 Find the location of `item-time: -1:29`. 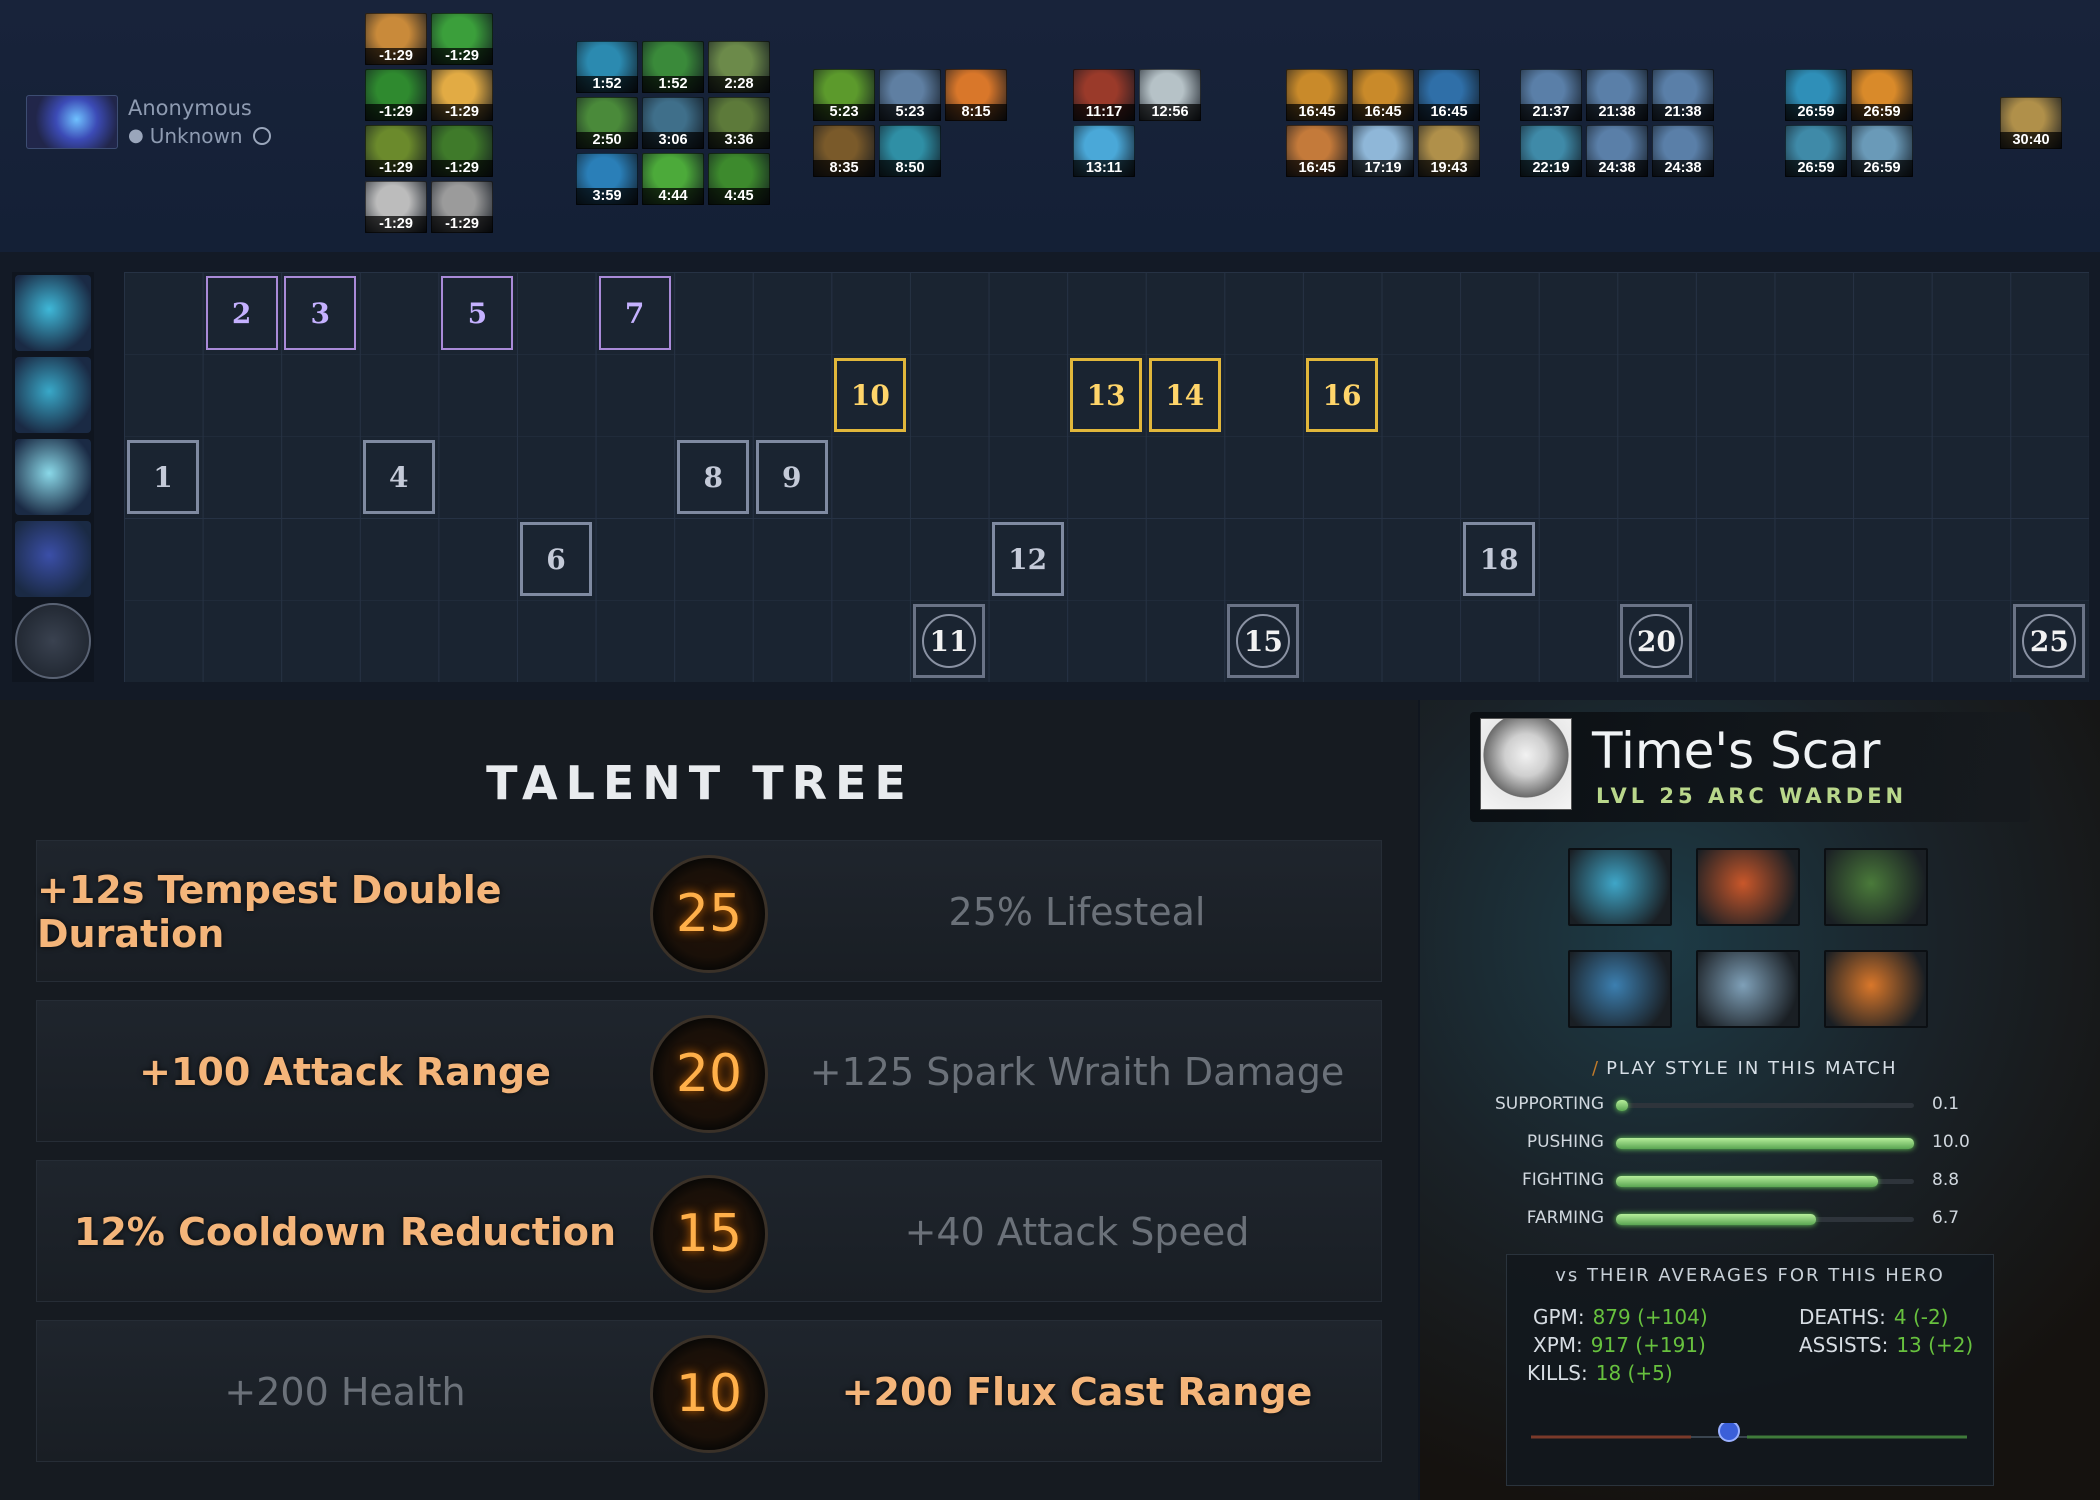

item-time: -1:29 is located at coordinates (462, 112).